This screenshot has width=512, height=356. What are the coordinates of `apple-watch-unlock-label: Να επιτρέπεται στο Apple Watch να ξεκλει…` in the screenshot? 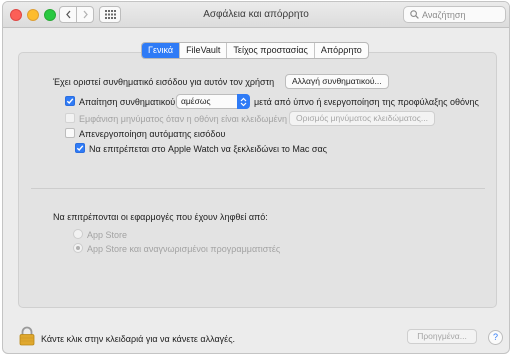 It's located at (208, 149).